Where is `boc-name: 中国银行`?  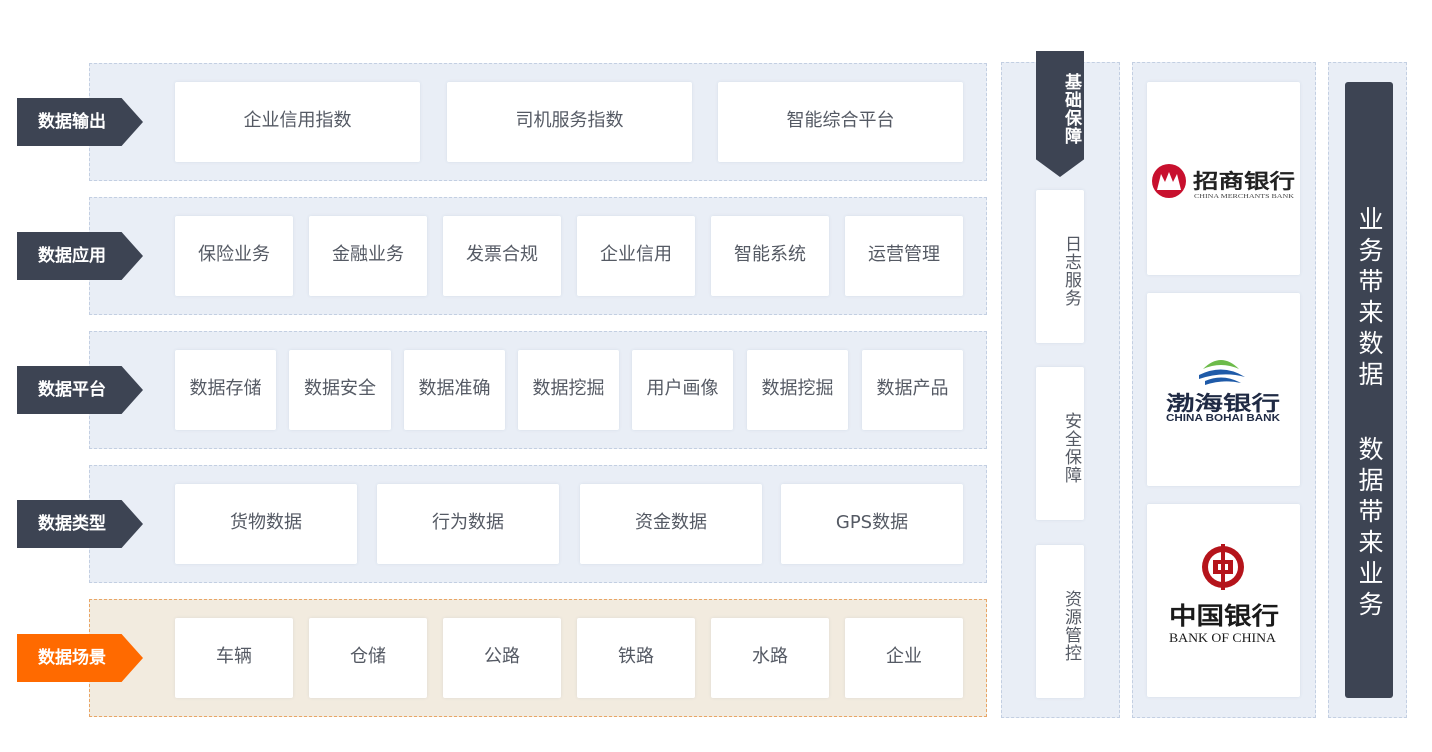
boc-name: 中国银行 is located at coordinates (1224, 615).